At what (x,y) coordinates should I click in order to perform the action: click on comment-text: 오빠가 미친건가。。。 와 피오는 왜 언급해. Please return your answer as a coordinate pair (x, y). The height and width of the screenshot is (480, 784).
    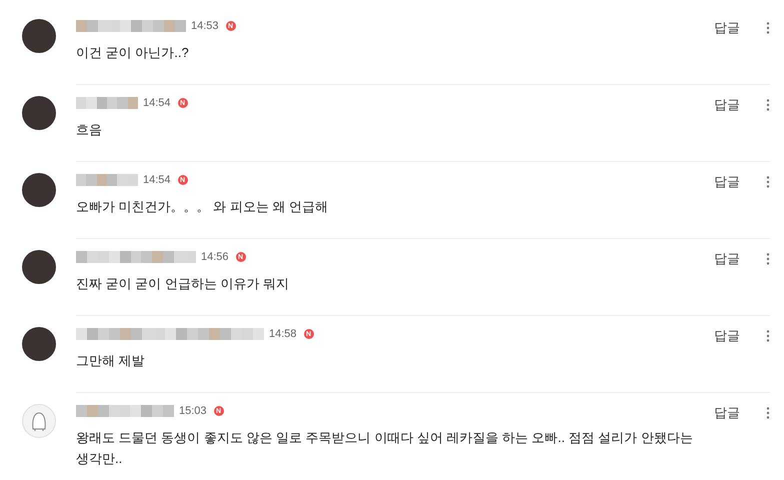
    Looking at the image, I should click on (203, 207).